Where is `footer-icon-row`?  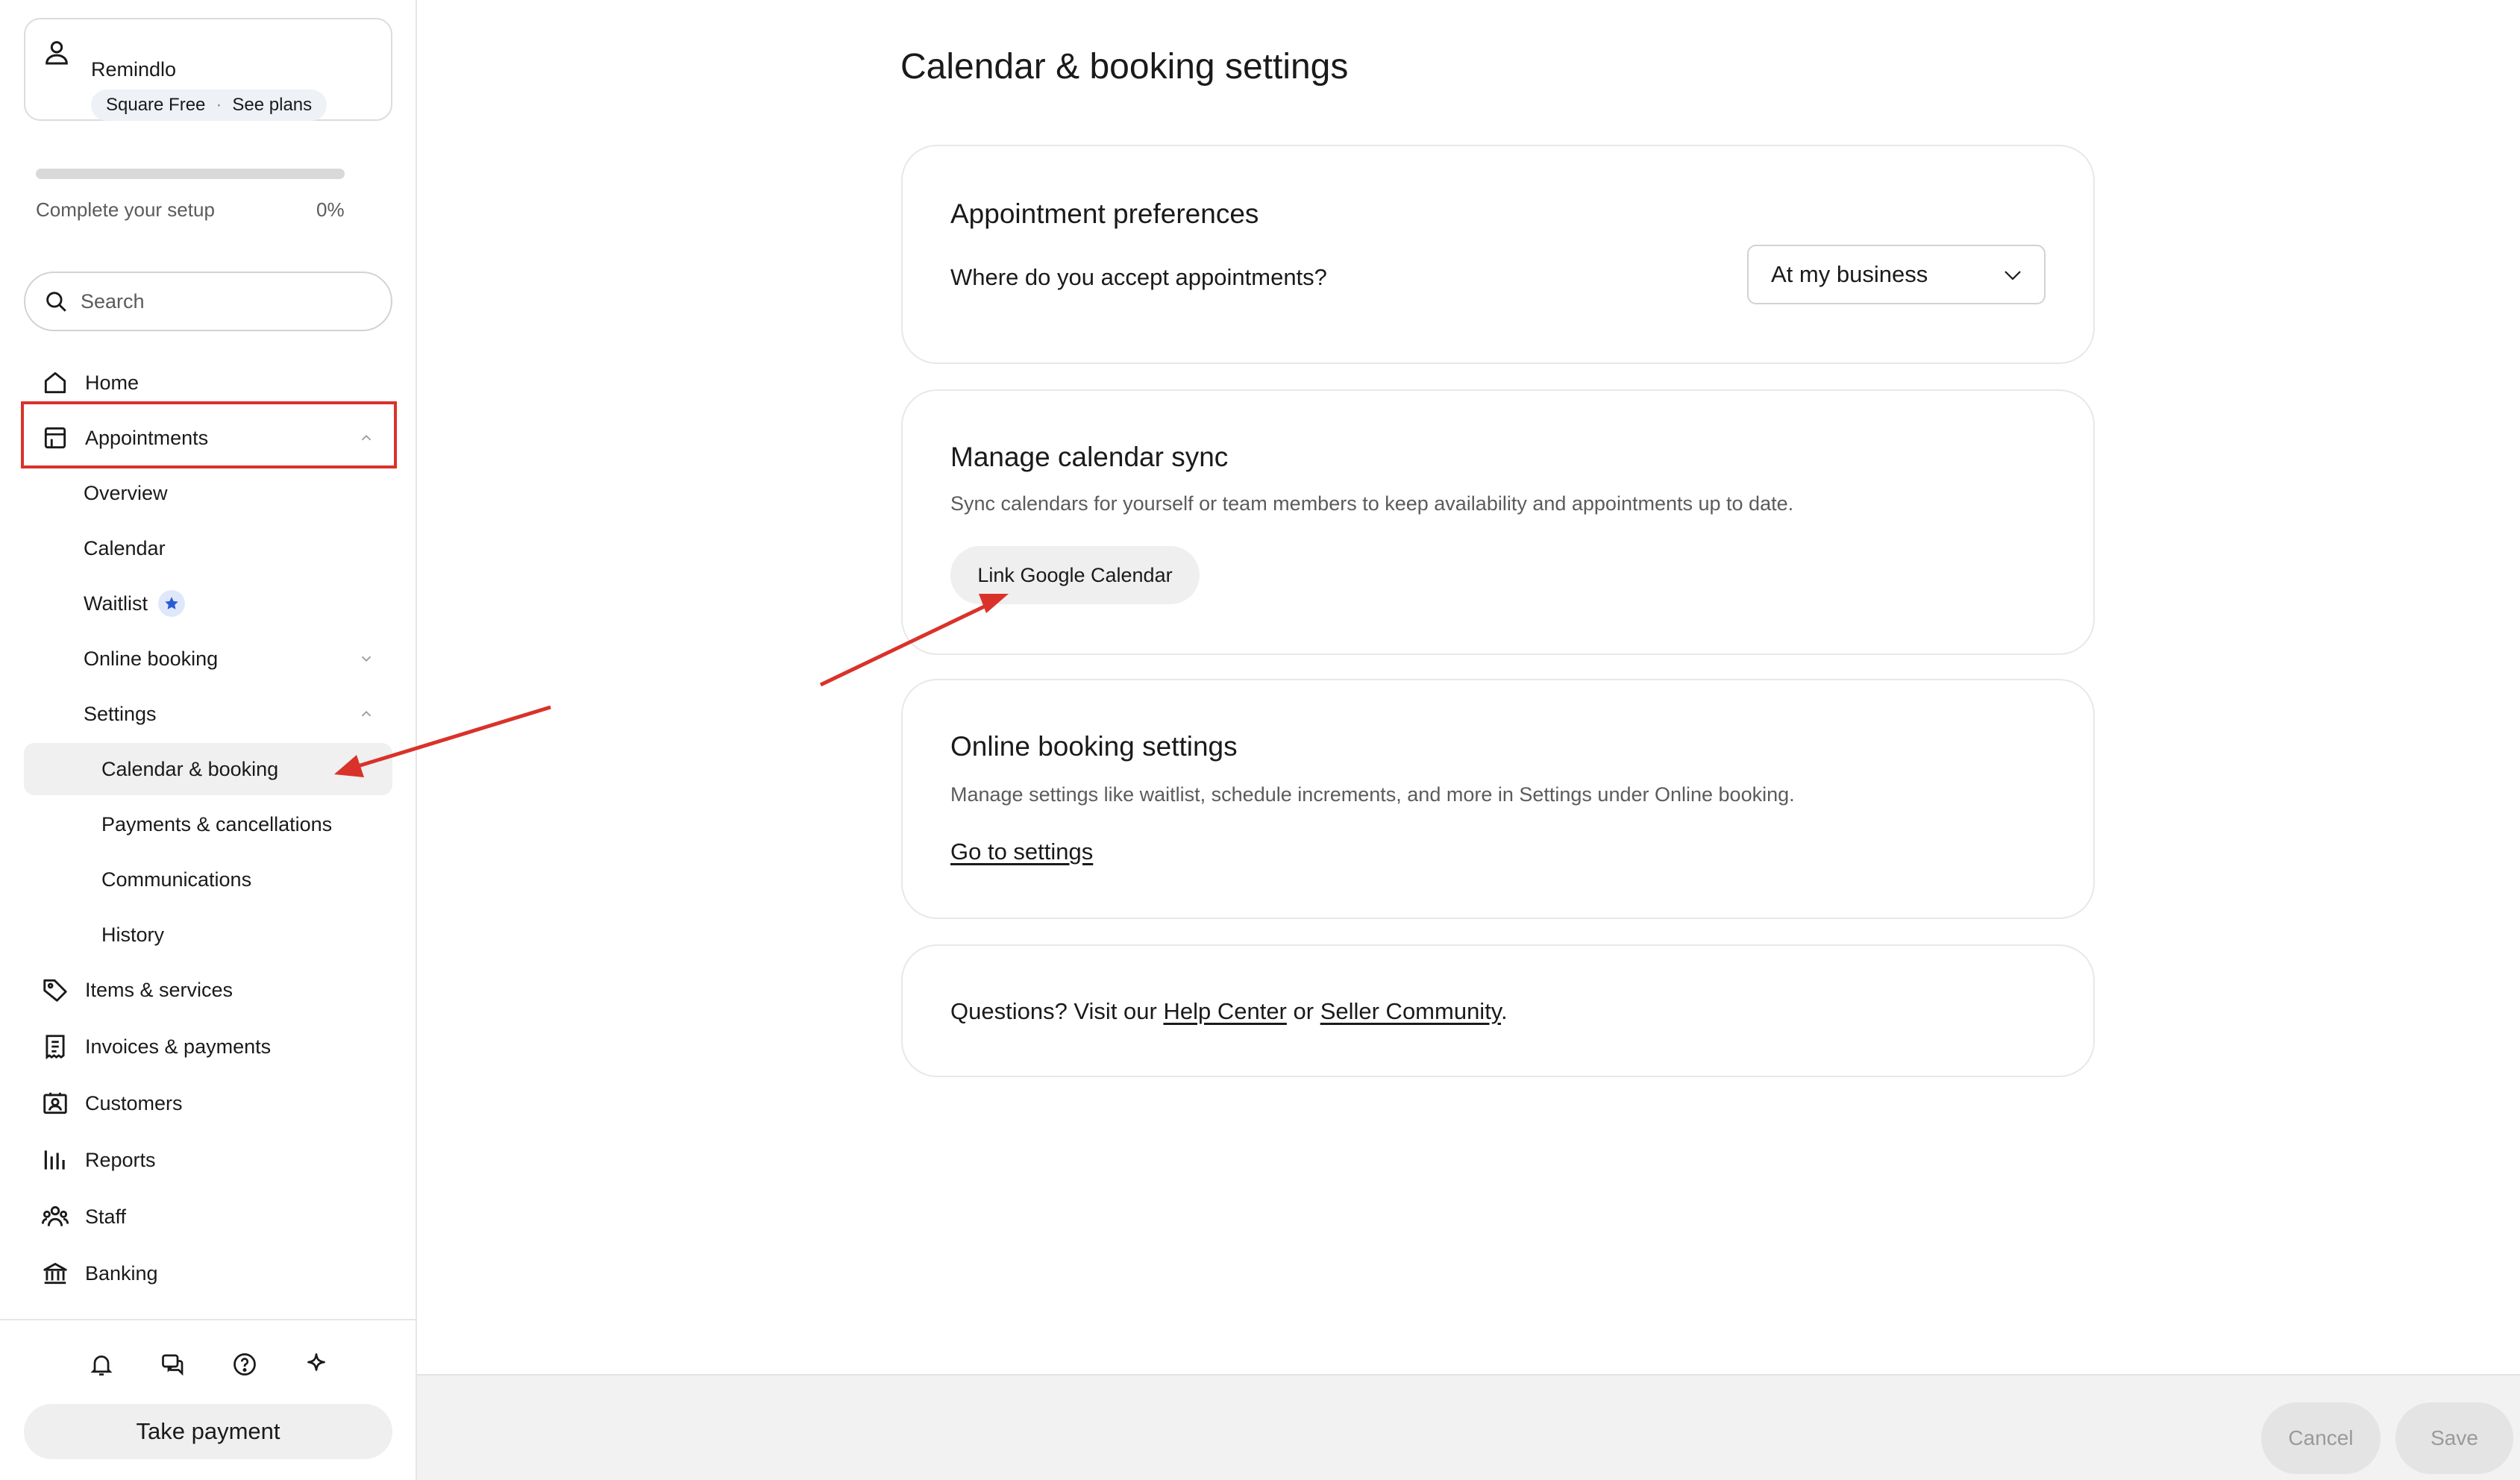 footer-icon-row is located at coordinates (208, 1364).